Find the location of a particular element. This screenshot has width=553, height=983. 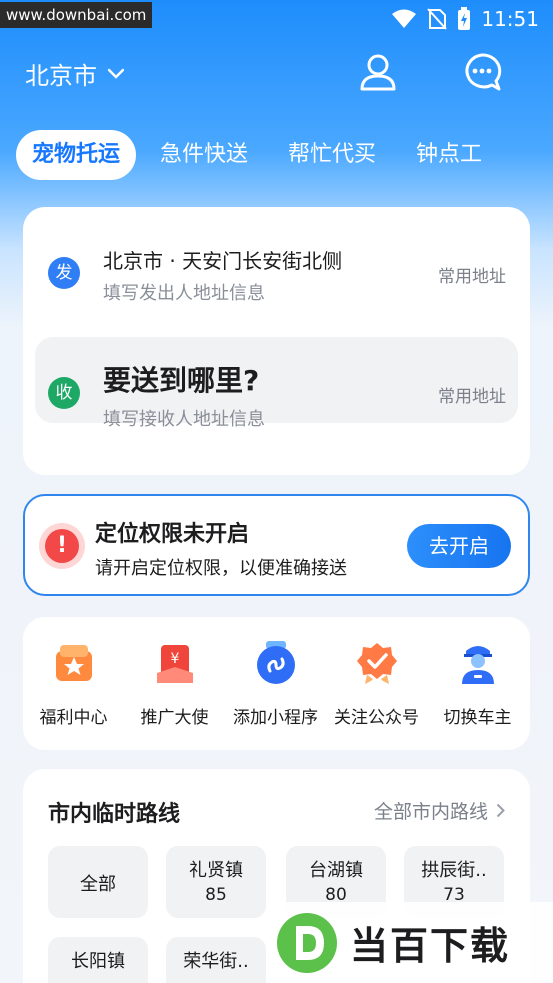

tab-pet-transport: 宠物托运 is located at coordinates (76, 155).